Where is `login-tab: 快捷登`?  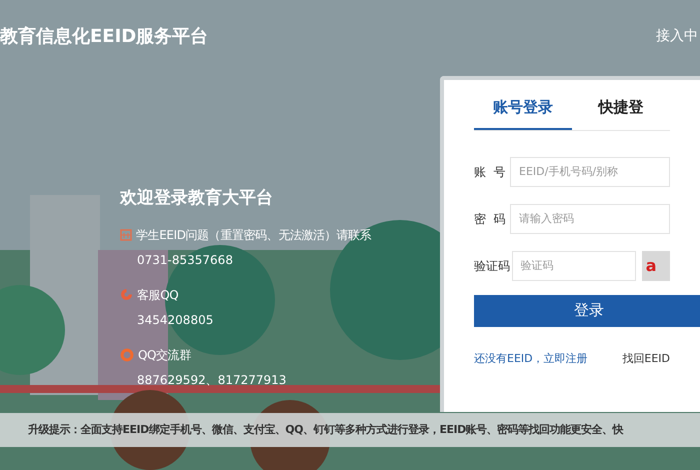 login-tab: 快捷登 is located at coordinates (621, 113).